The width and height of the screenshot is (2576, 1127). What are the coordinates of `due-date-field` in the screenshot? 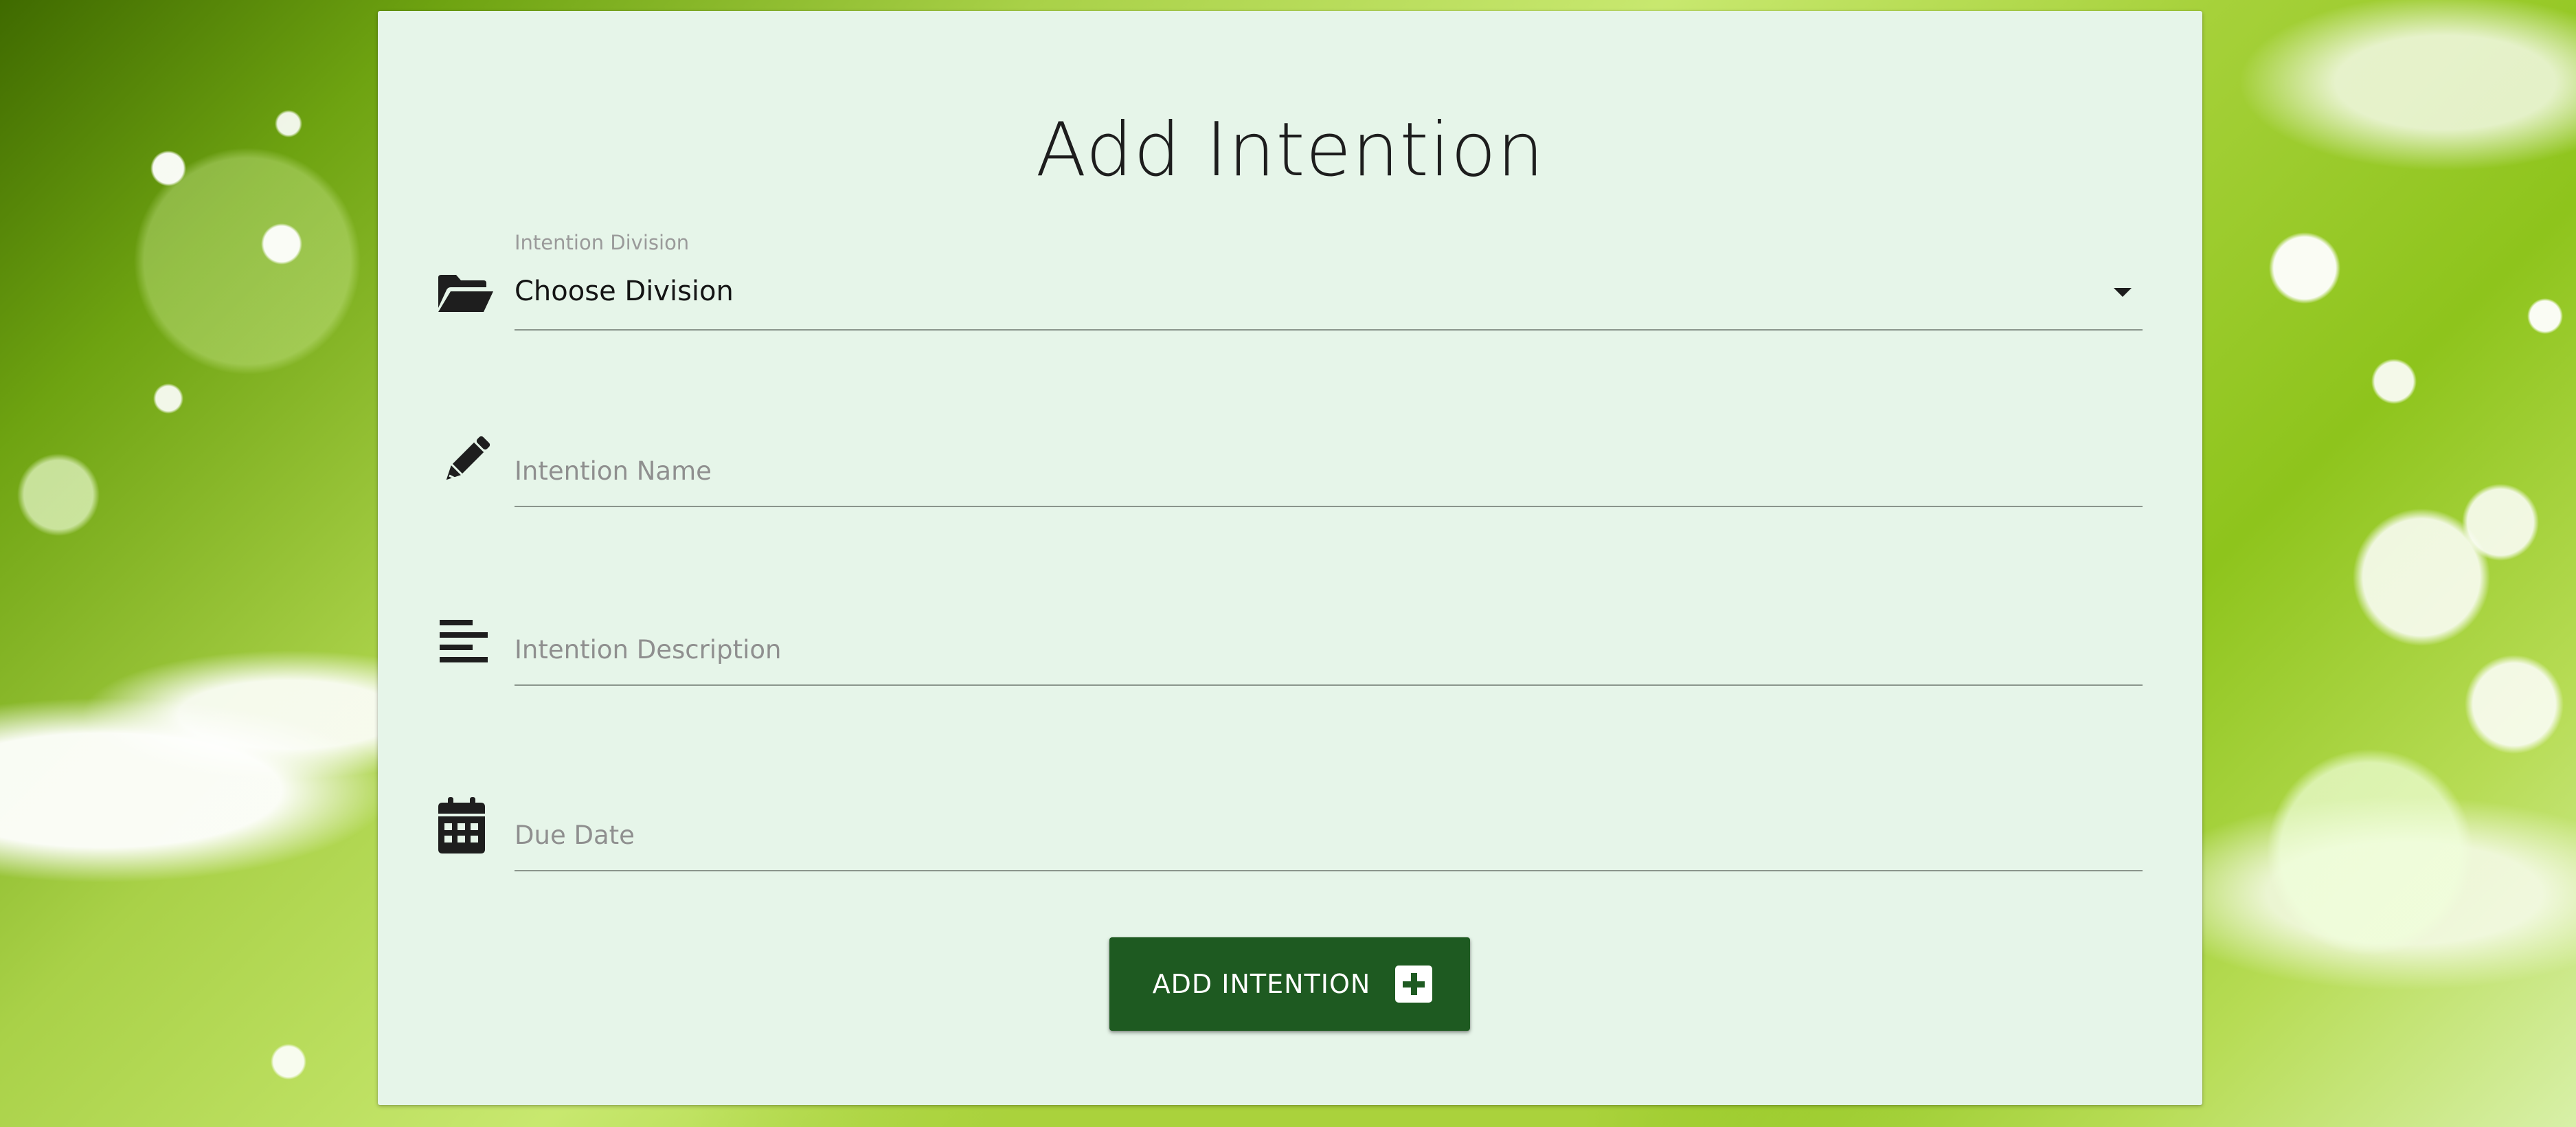 It's located at (1290, 832).